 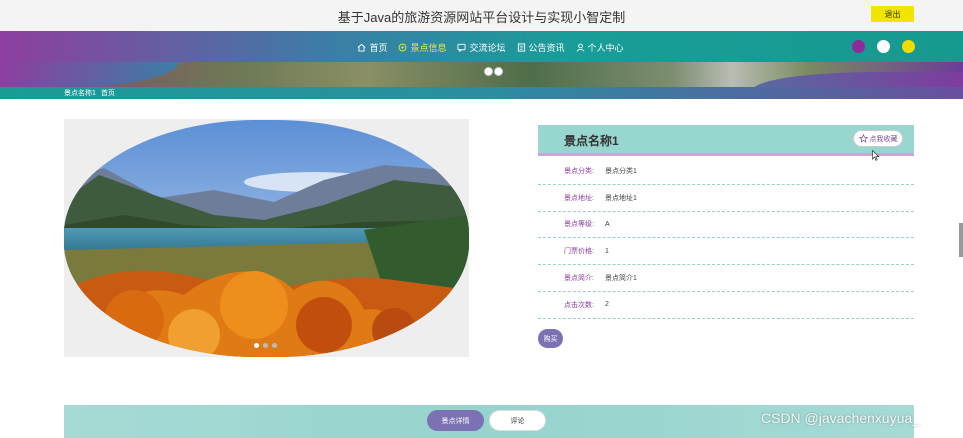 I want to click on nav-item-label: 景点信息, so click(x=428, y=48).